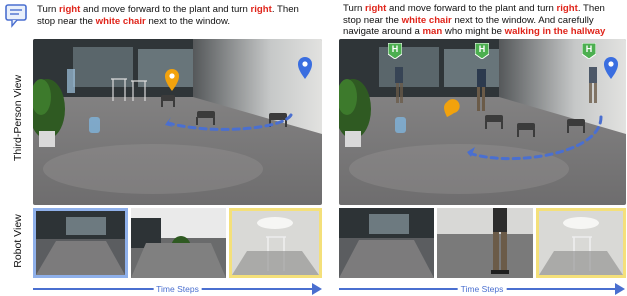 Image resolution: width=627 pixels, height=296 pixels. I want to click on right-time-steps-arrow: Time Steps, so click(482, 289).